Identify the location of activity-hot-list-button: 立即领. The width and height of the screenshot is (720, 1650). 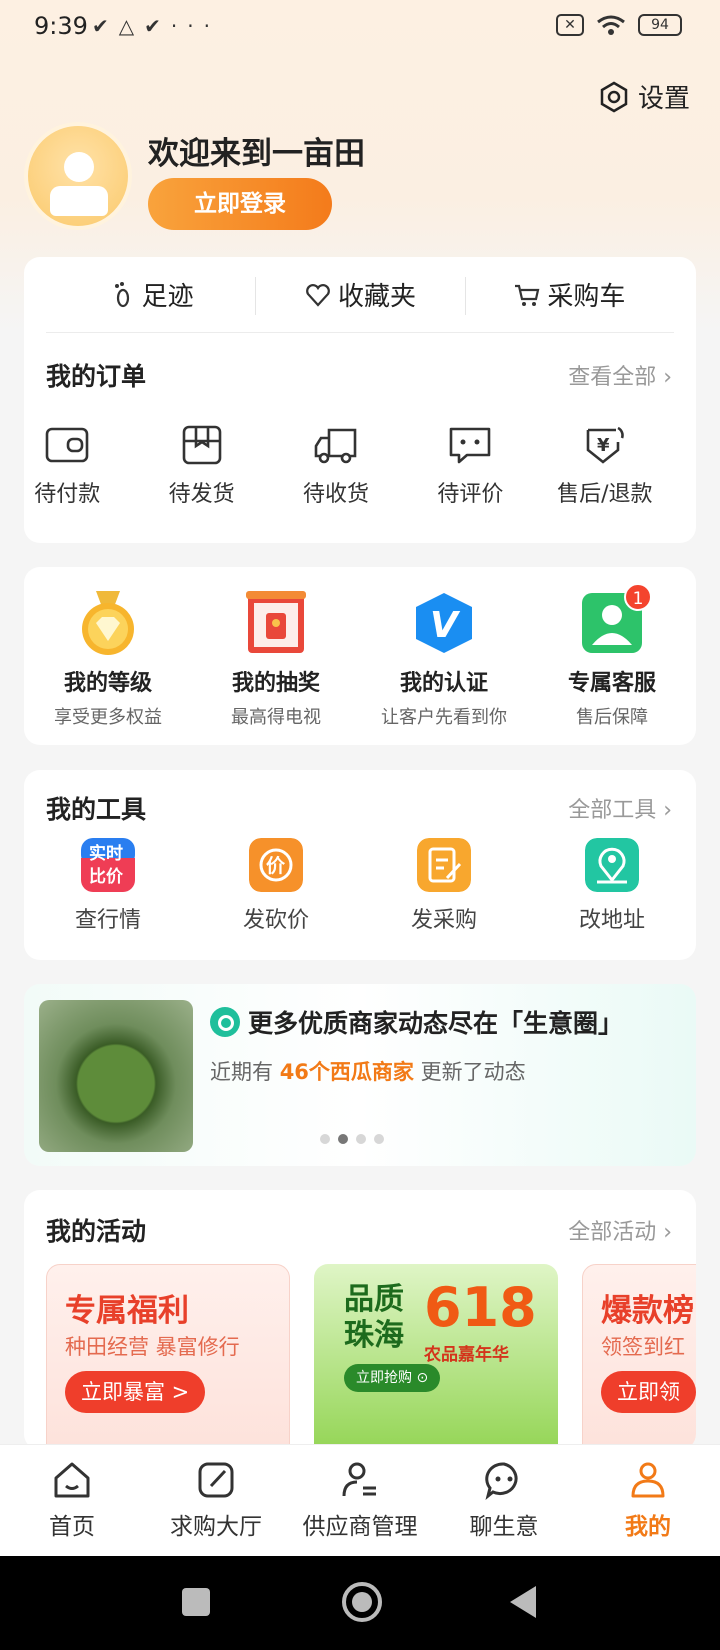
(648, 1392).